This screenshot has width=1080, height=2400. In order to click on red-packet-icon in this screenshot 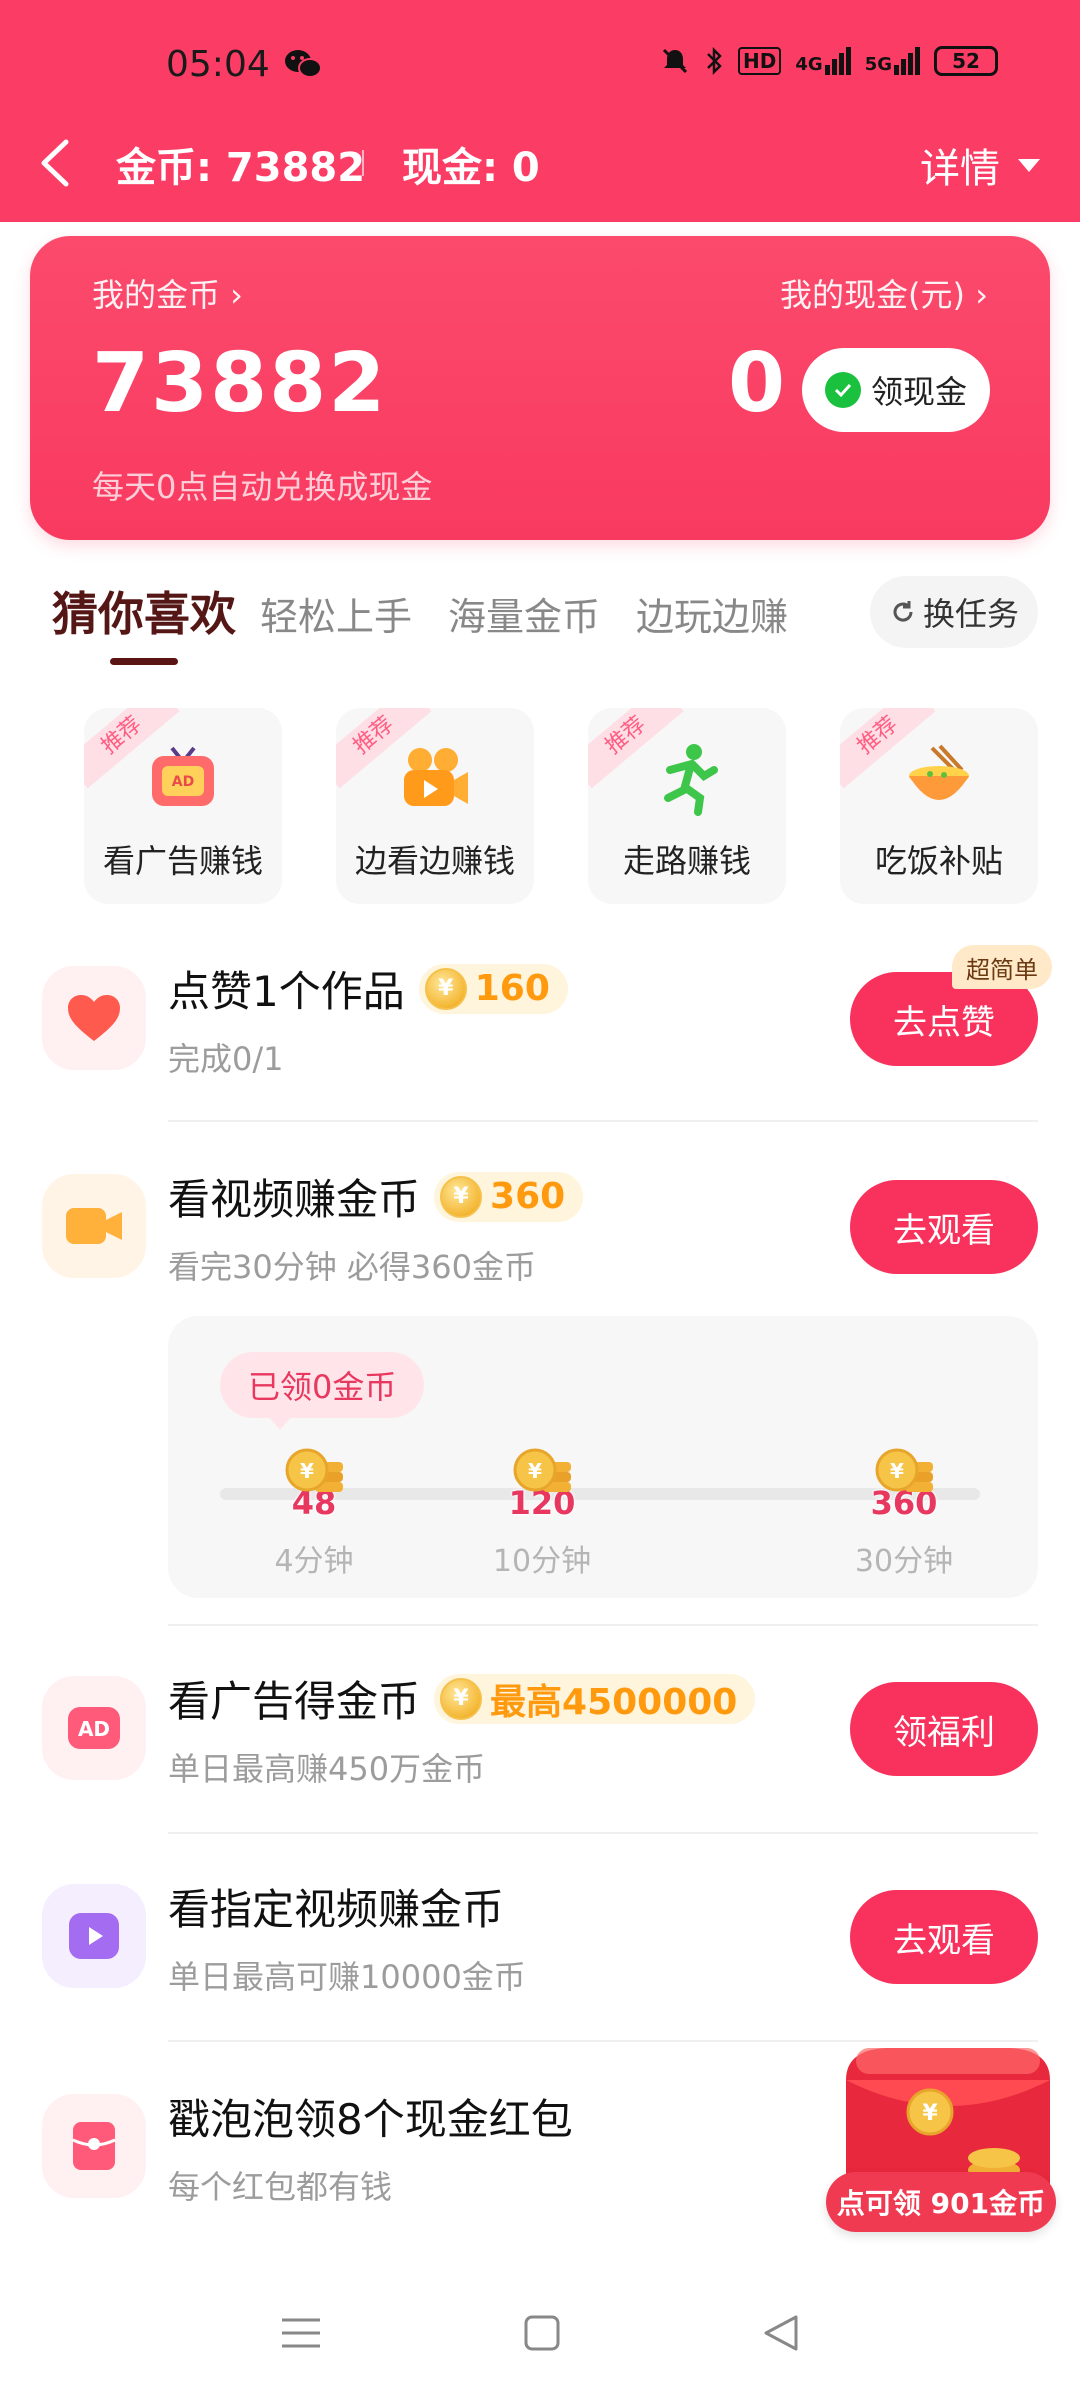, I will do `click(94, 2146)`.